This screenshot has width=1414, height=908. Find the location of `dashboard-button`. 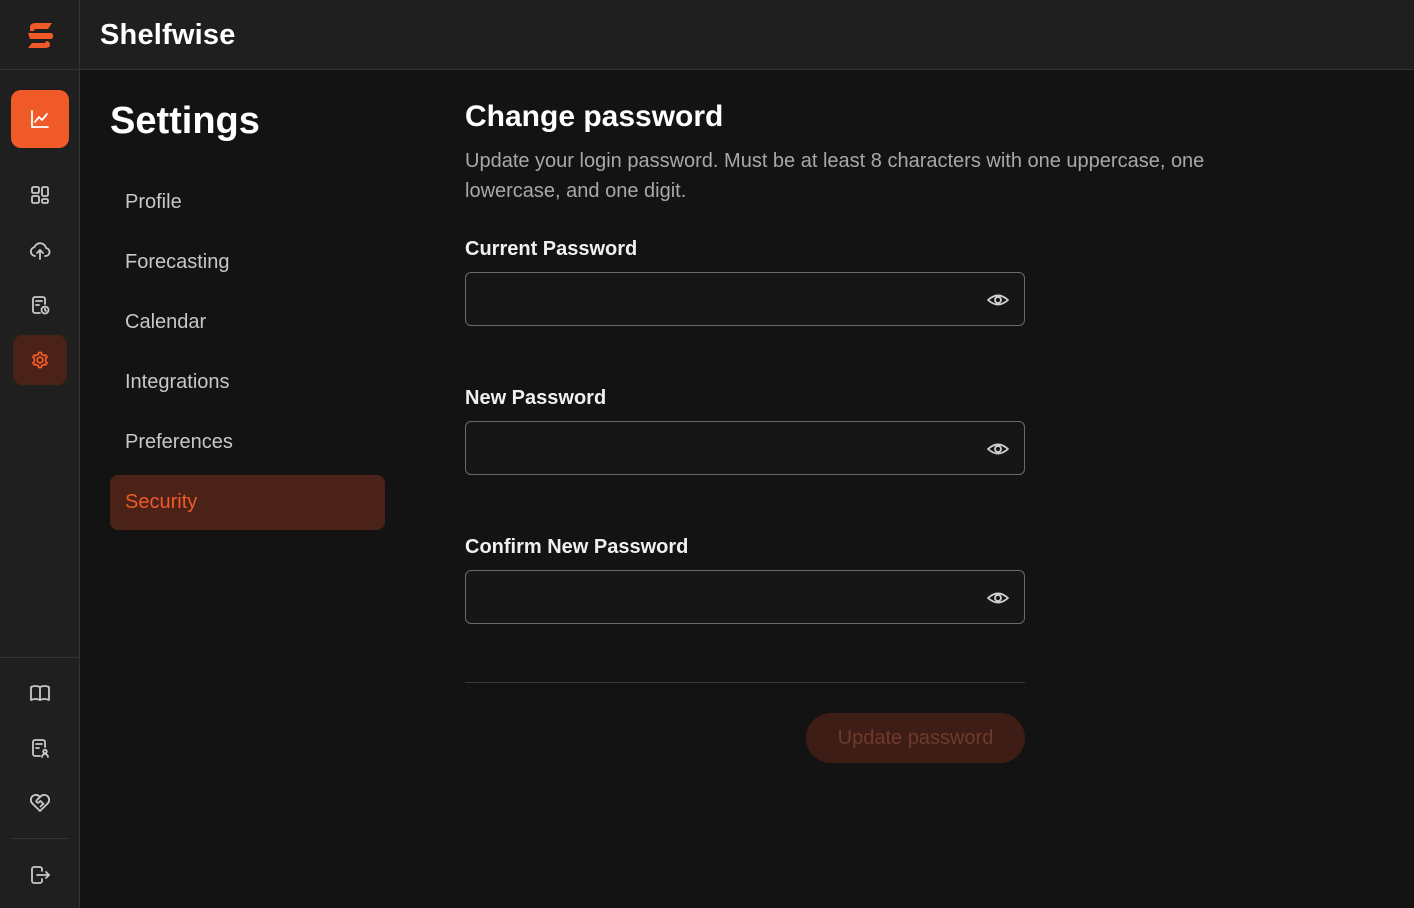

dashboard-button is located at coordinates (40, 195).